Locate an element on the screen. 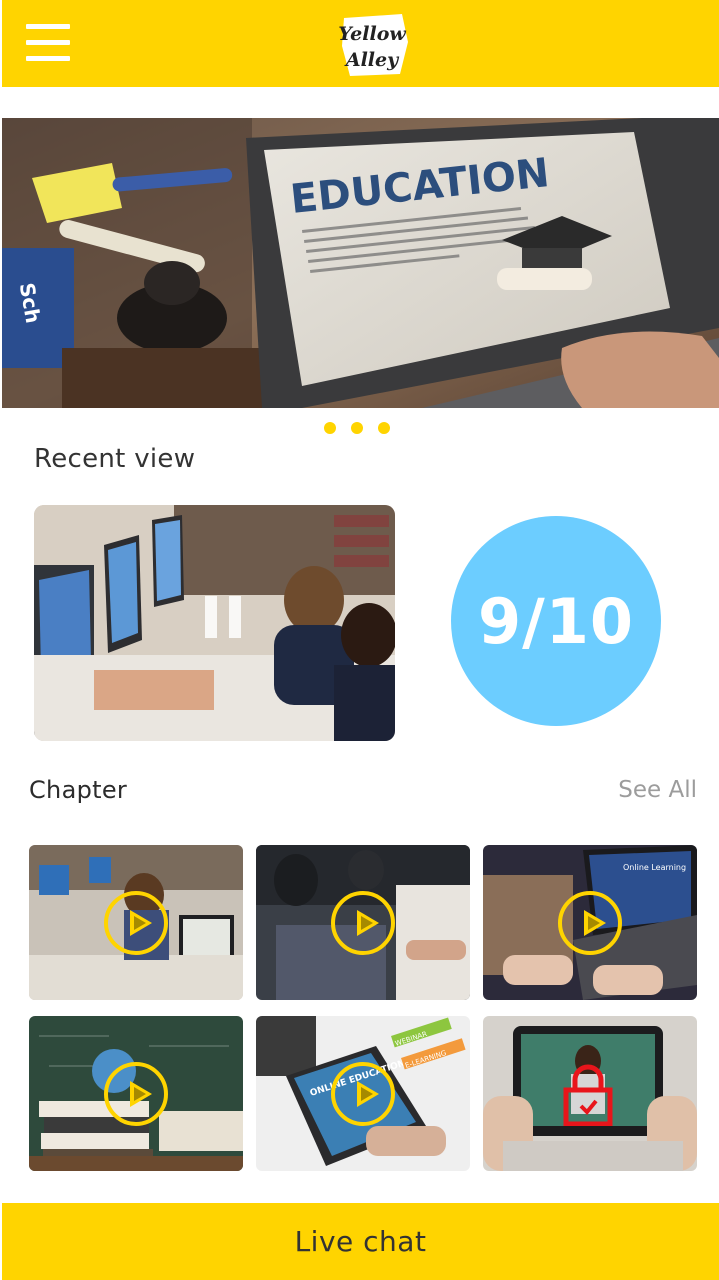 The image size is (719, 1280). pause-icon is located at coordinates (224, 617).